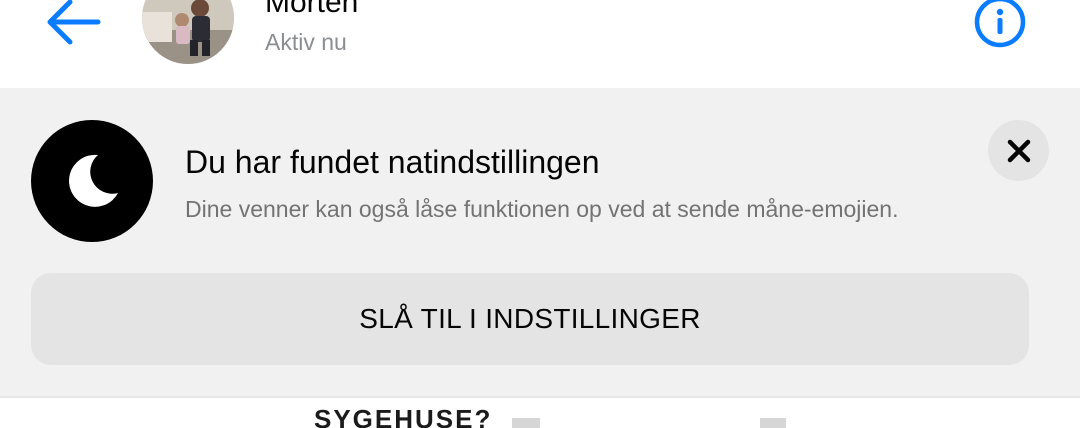 The image size is (1080, 428). I want to click on avatar-photo, so click(188, 32).